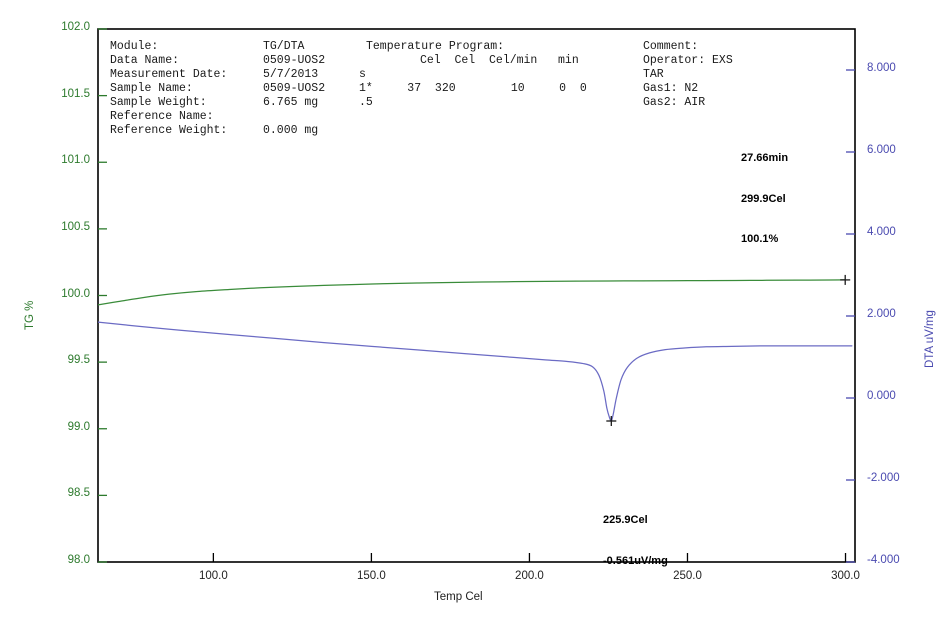 The image size is (942, 619). What do you see at coordinates (881, 314) in the screenshot?
I see `right-tick-label: 2.000` at bounding box center [881, 314].